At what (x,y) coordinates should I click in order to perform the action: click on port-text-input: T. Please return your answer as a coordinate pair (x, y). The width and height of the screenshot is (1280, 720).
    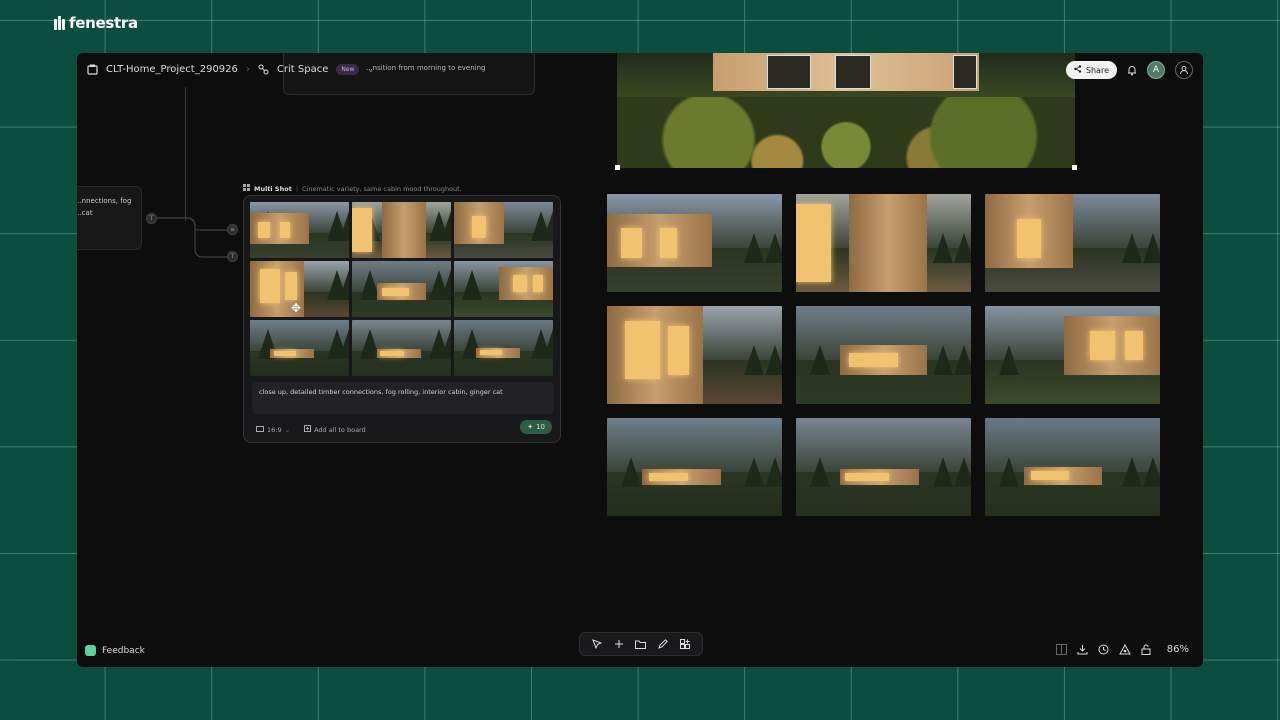
    Looking at the image, I should click on (151, 218).